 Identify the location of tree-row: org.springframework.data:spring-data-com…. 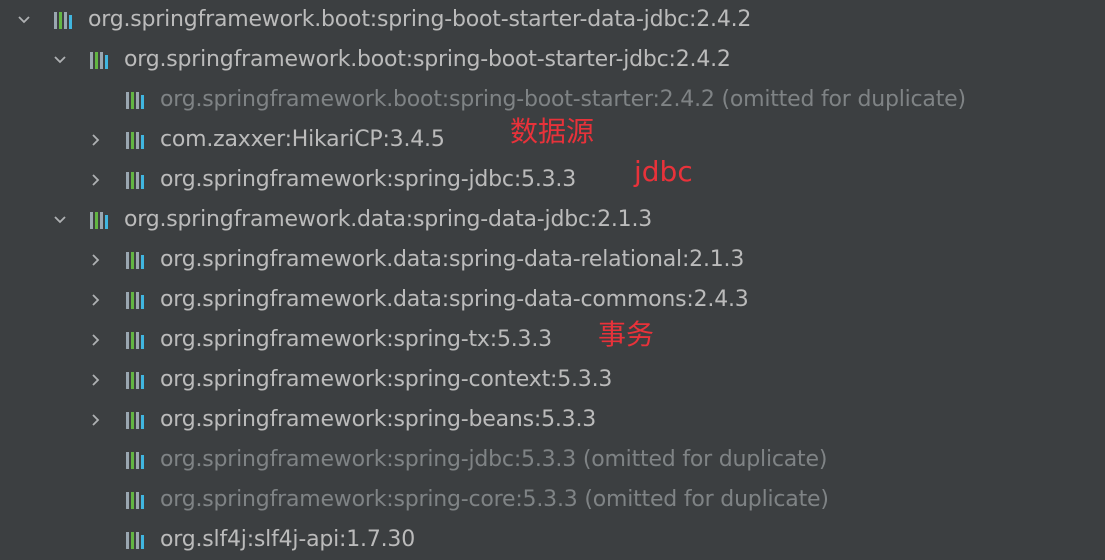
(552, 300).